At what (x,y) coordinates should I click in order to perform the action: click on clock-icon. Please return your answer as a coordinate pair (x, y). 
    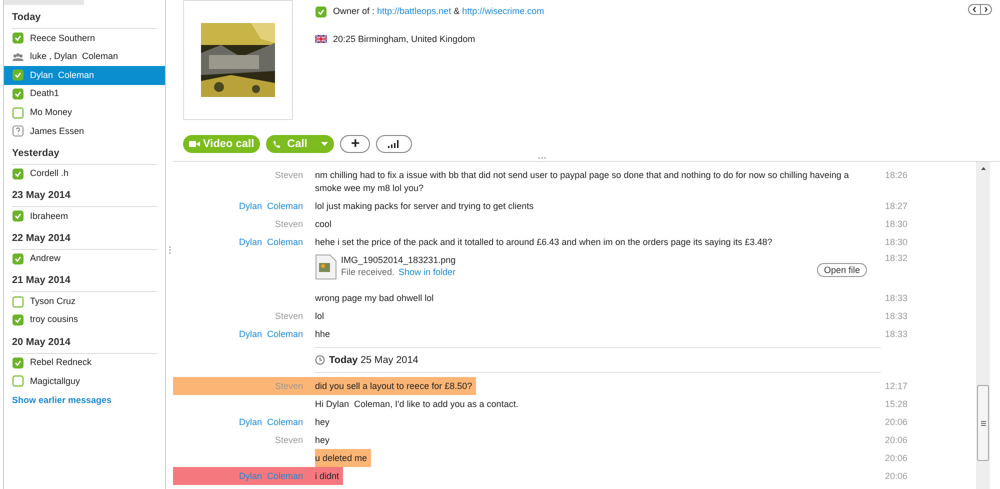
    Looking at the image, I should click on (320, 360).